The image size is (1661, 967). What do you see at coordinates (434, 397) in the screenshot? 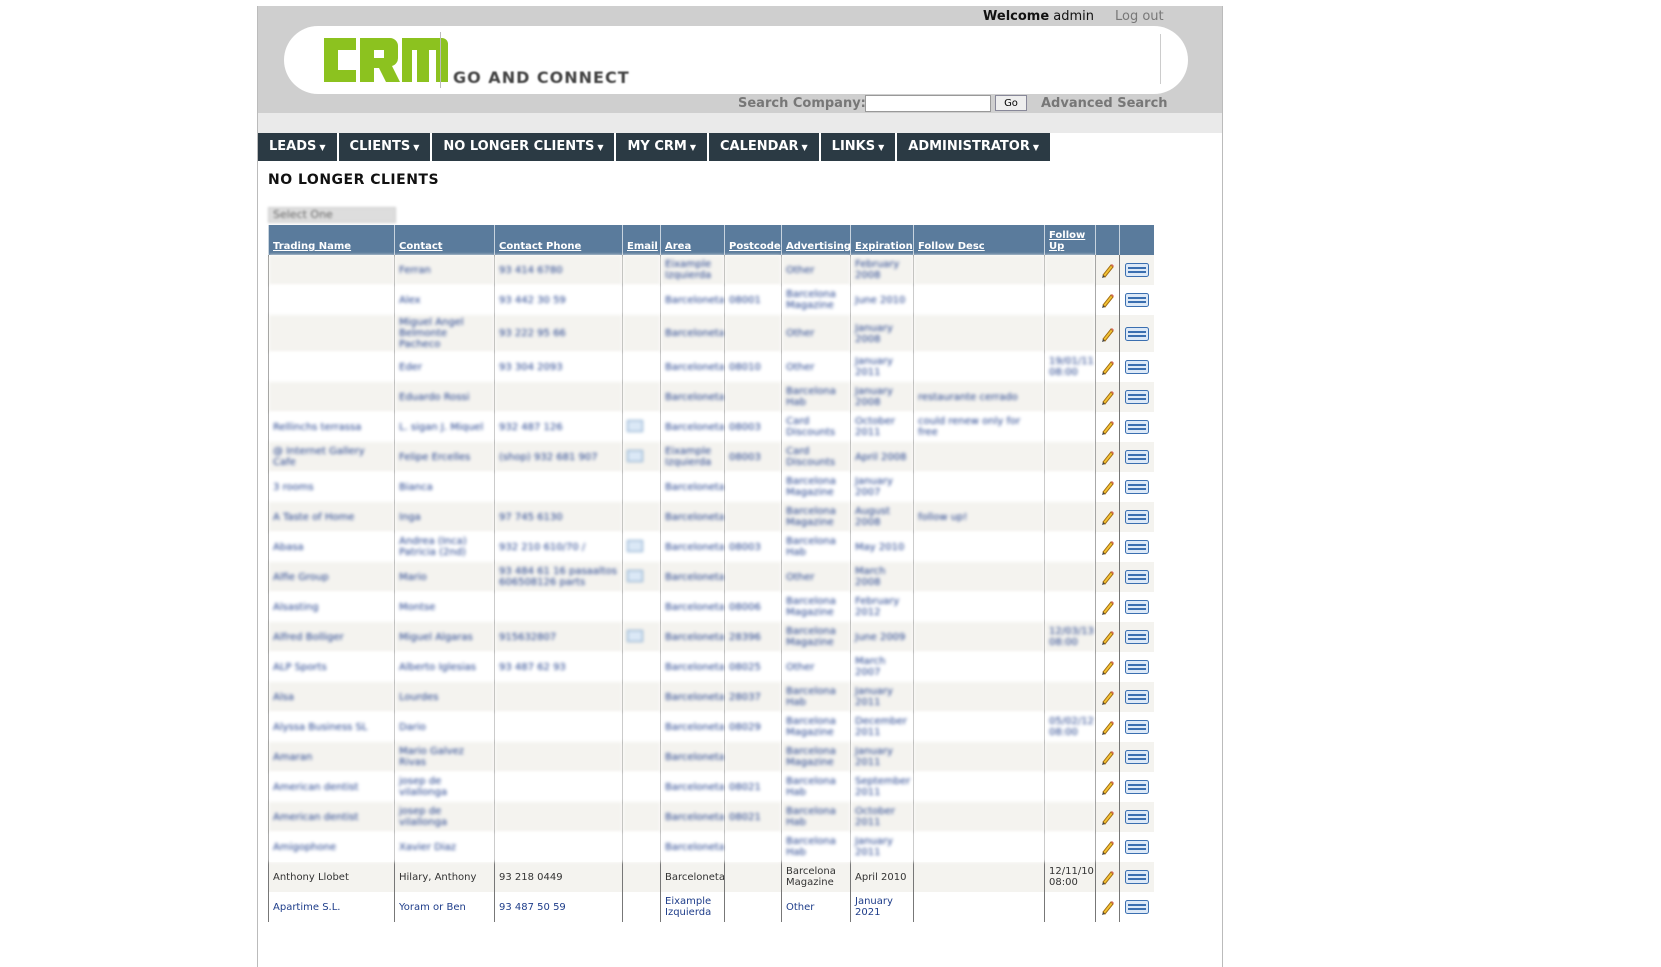
I see `contact-cell-text: Eduardo Rossi` at bounding box center [434, 397].